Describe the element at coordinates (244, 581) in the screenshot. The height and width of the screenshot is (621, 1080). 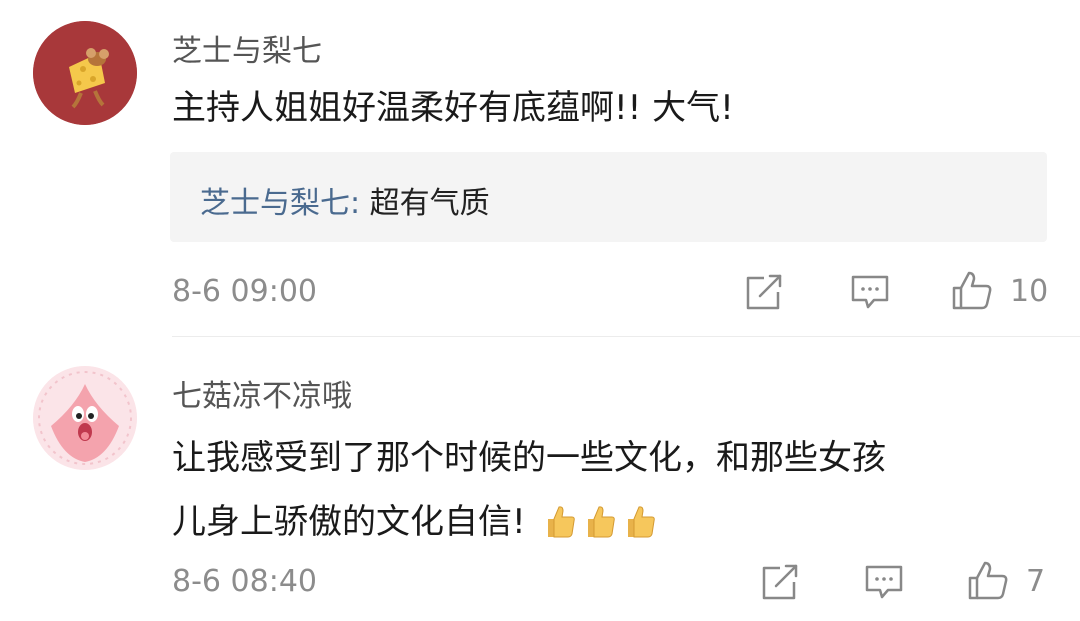
I see `timestamp: 8-6 08:40` at that location.